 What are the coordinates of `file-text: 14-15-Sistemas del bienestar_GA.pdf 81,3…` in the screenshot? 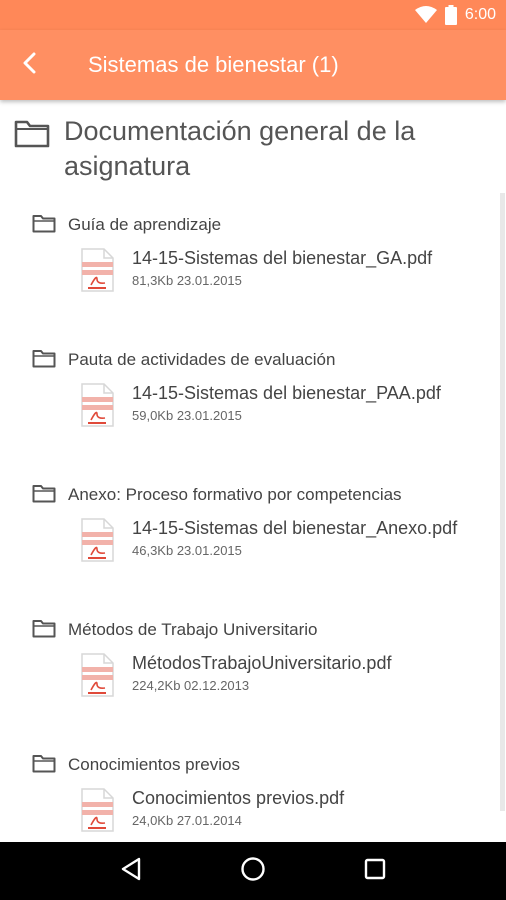 It's located at (282, 268).